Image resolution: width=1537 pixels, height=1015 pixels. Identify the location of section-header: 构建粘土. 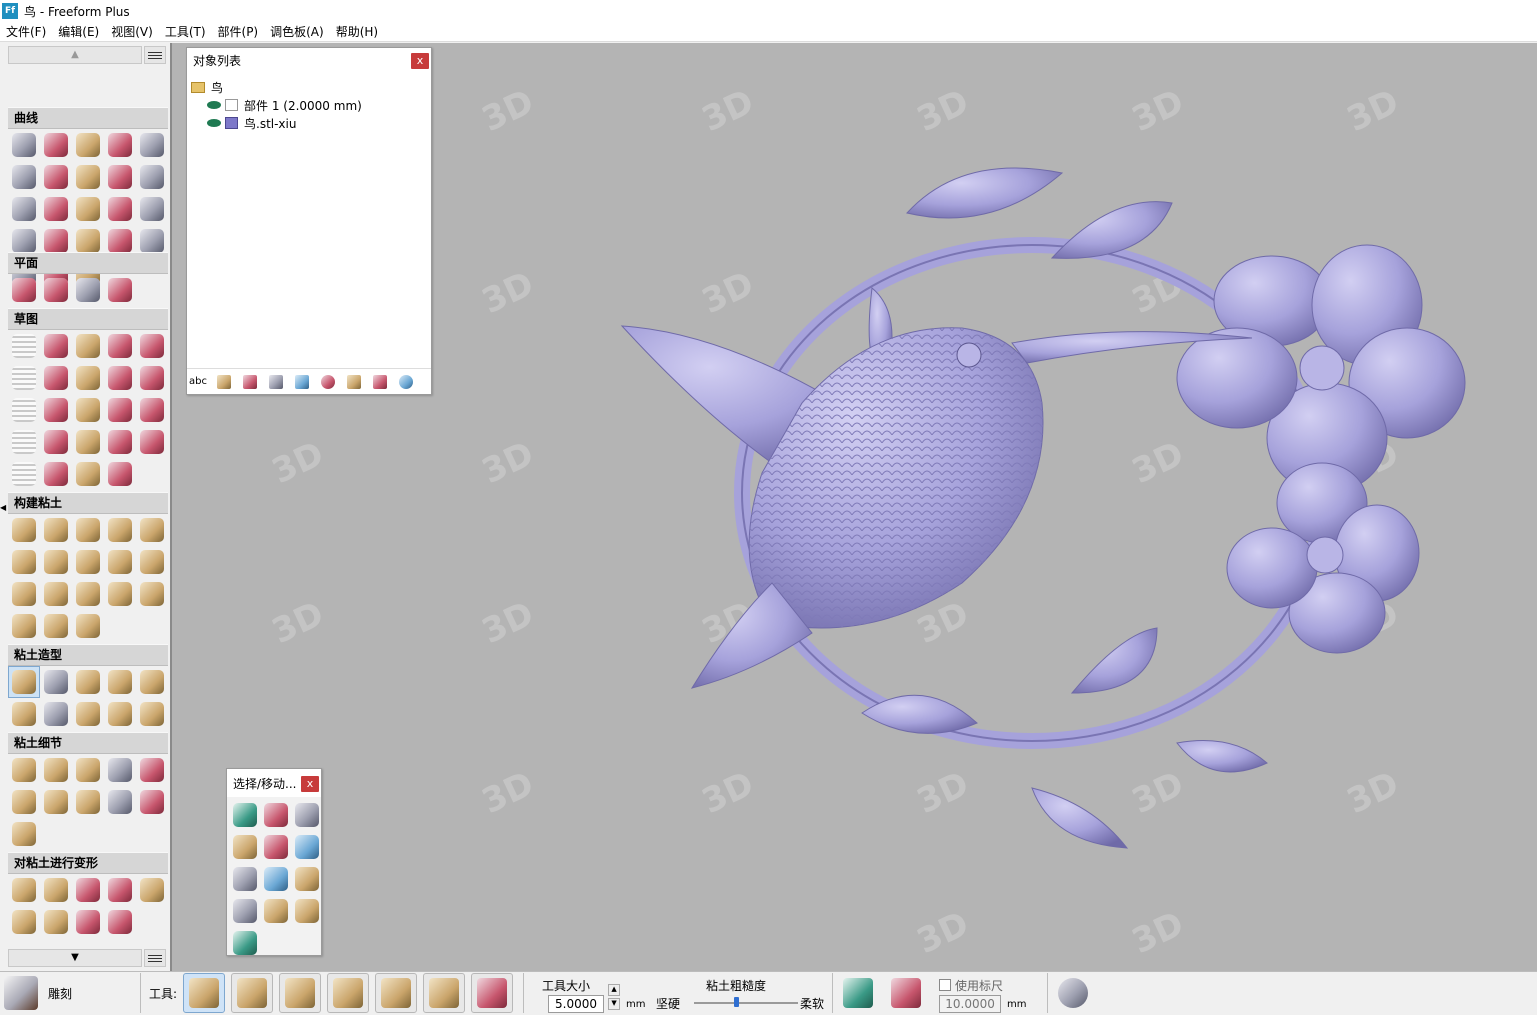
(88, 503).